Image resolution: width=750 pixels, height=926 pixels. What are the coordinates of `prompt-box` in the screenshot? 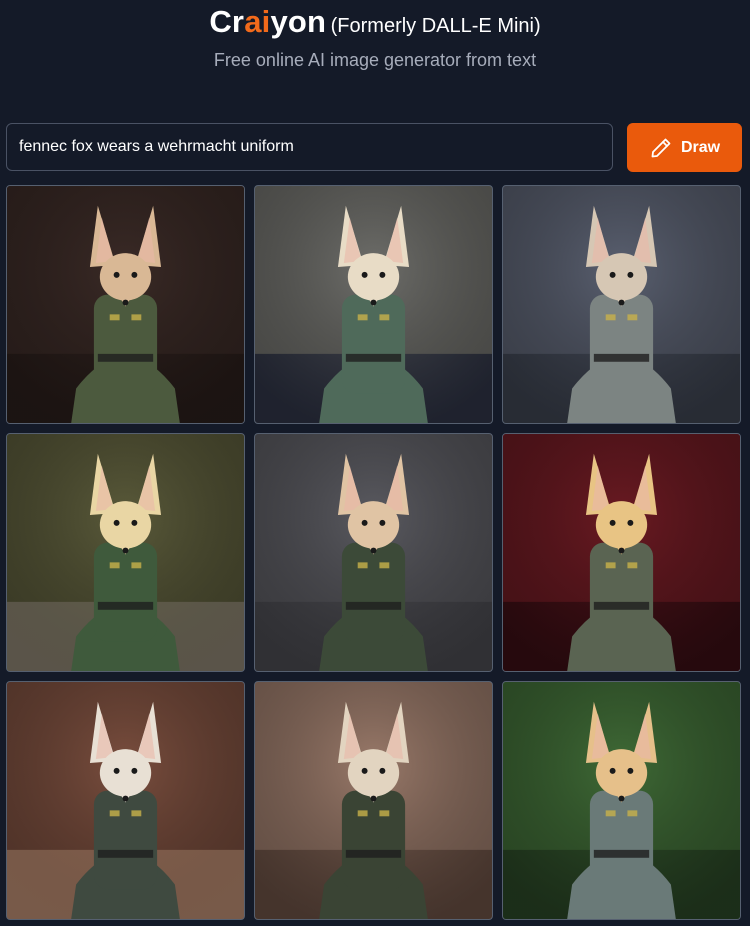 It's located at (309, 147).